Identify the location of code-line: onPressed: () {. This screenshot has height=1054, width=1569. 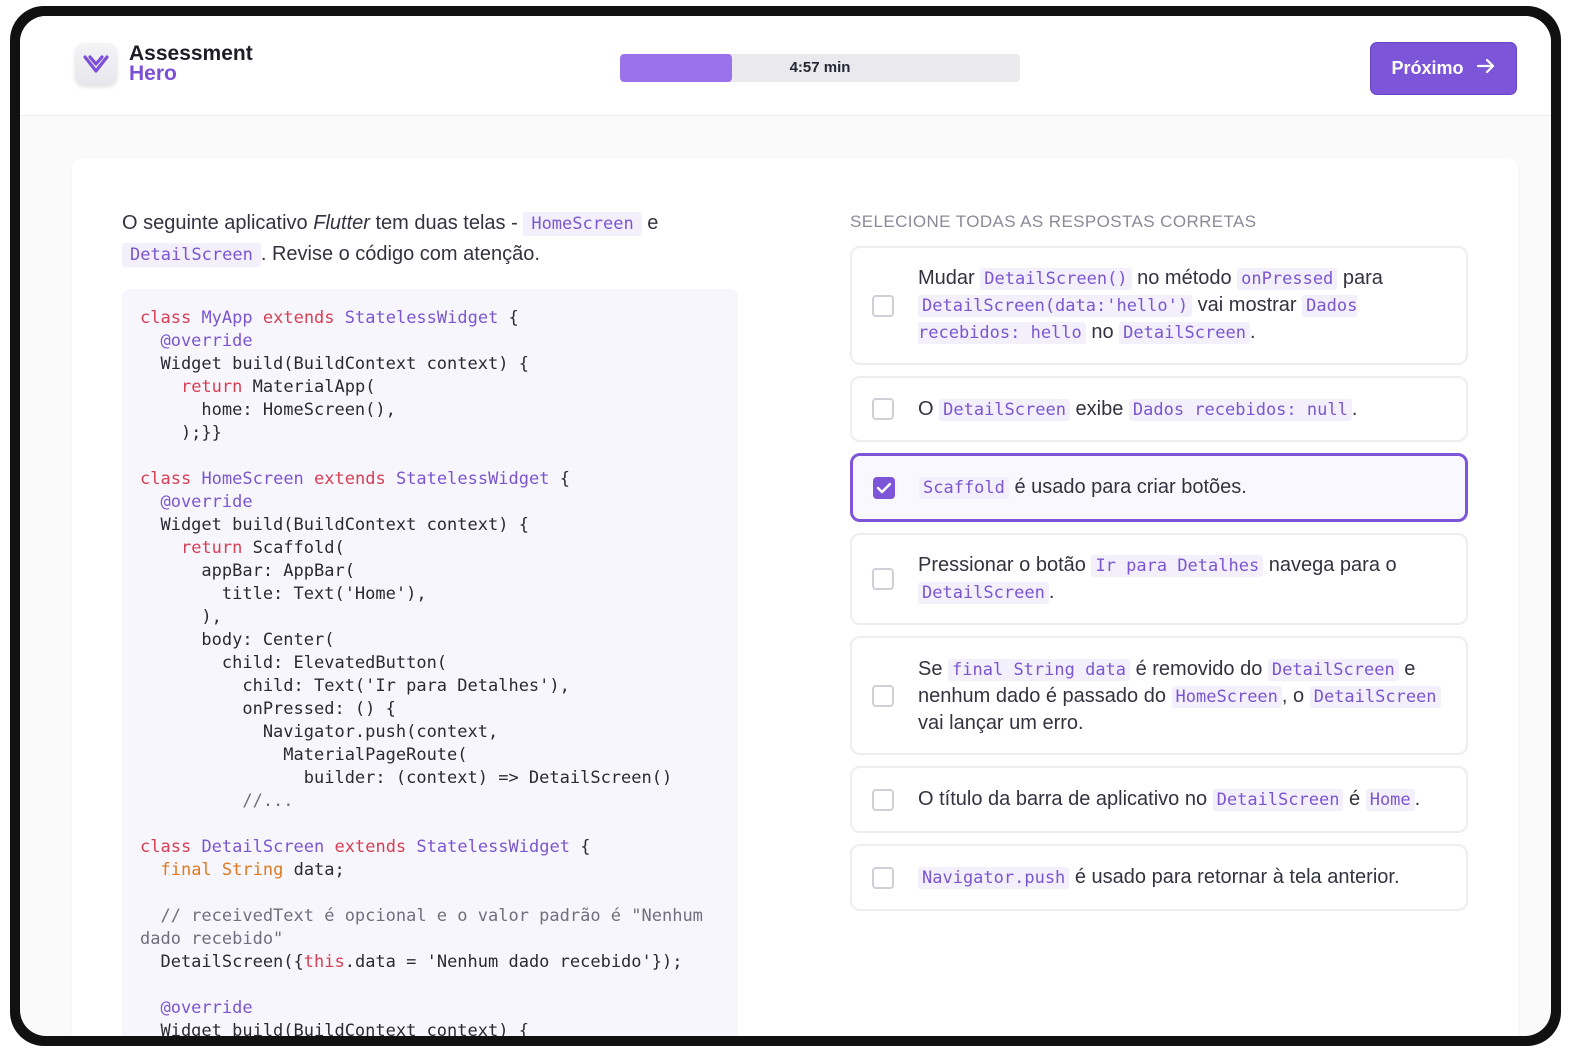
(268, 709).